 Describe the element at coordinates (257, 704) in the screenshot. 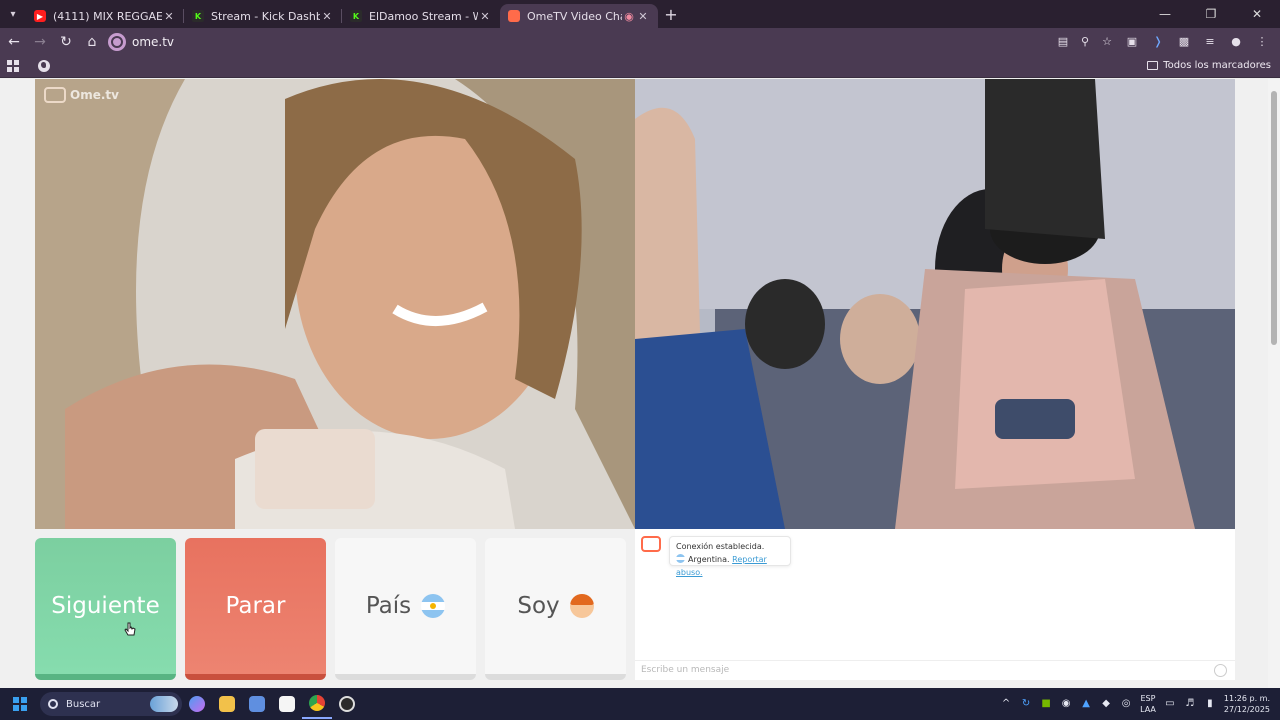

I see `store-app-icon` at that location.